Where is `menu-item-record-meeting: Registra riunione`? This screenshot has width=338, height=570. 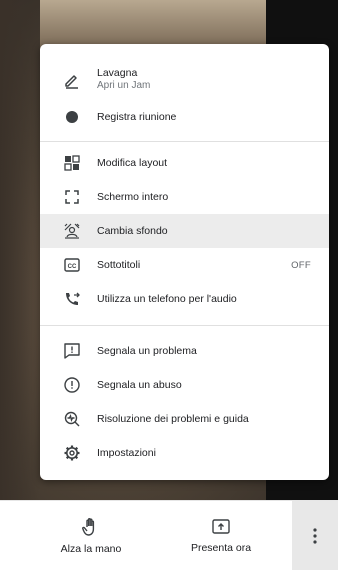
menu-item-record-meeting: Registra riunione is located at coordinates (184, 117).